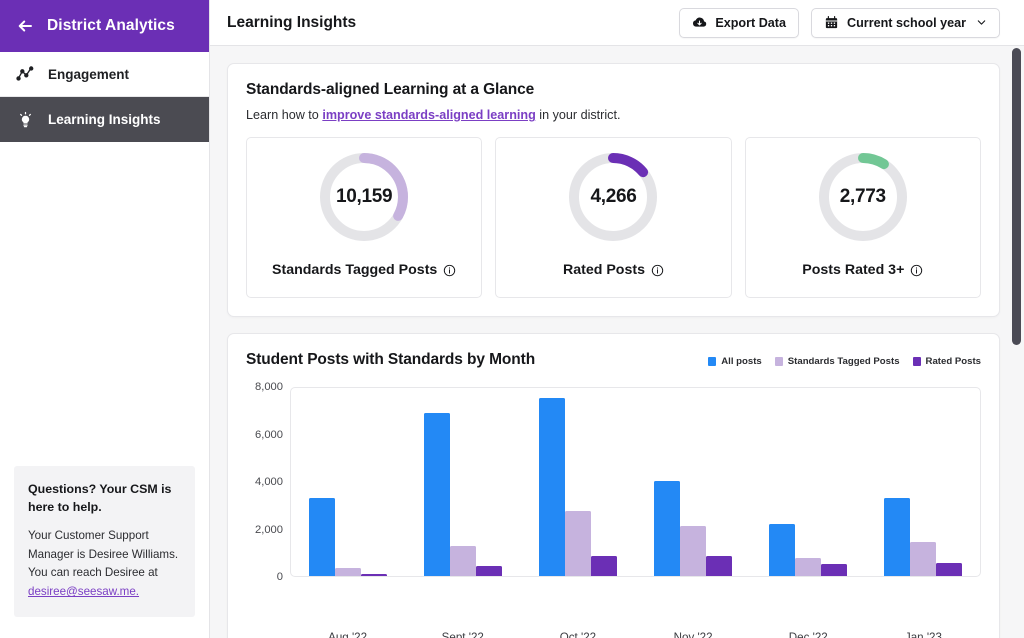 This screenshot has height=638, width=1024. What do you see at coordinates (578, 115) in the screenshot?
I see `glance-sub-after: in your district.` at bounding box center [578, 115].